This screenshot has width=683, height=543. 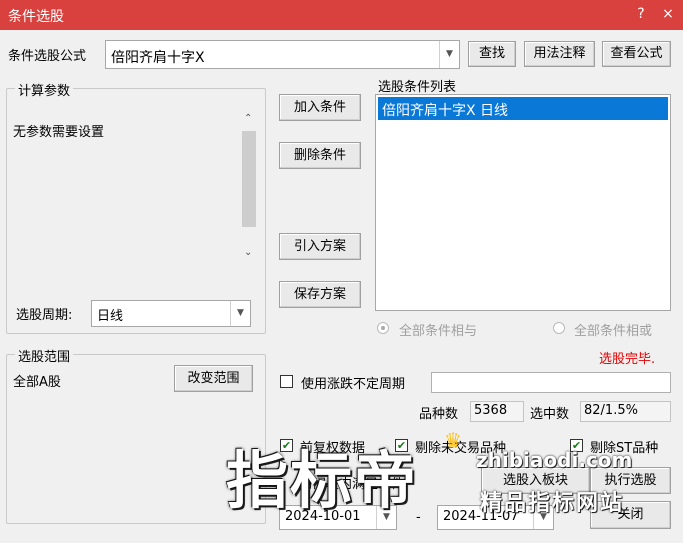 What do you see at coordinates (497, 411) in the screenshot?
I see `total-count-value: 5368` at bounding box center [497, 411].